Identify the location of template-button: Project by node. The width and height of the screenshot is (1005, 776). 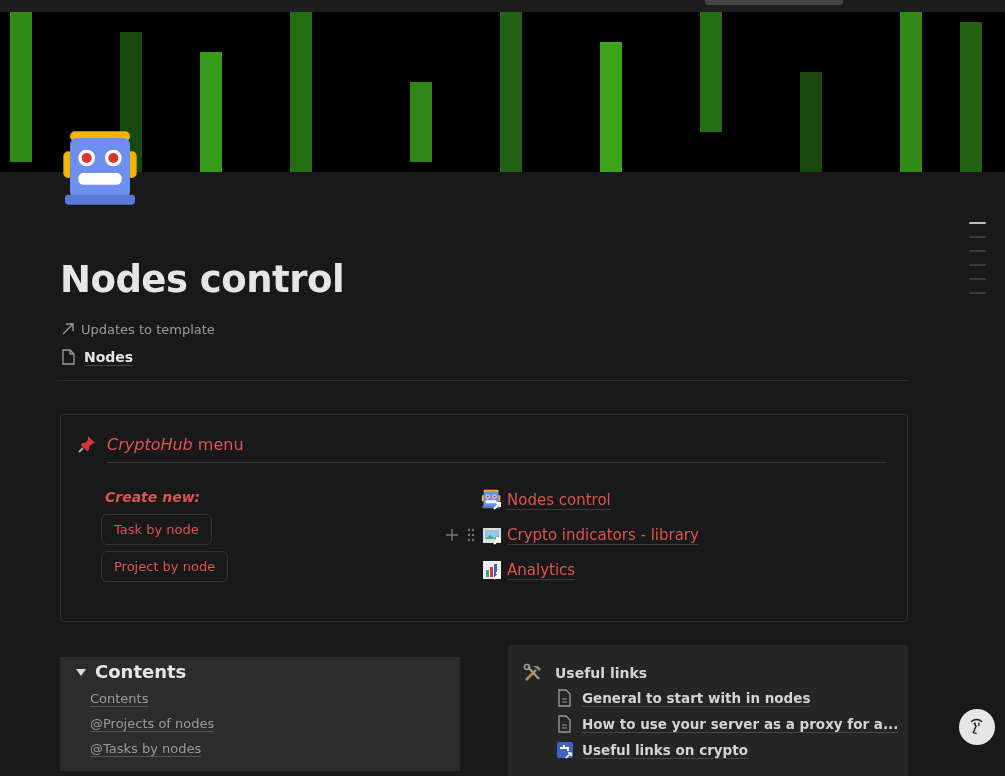
(165, 566).